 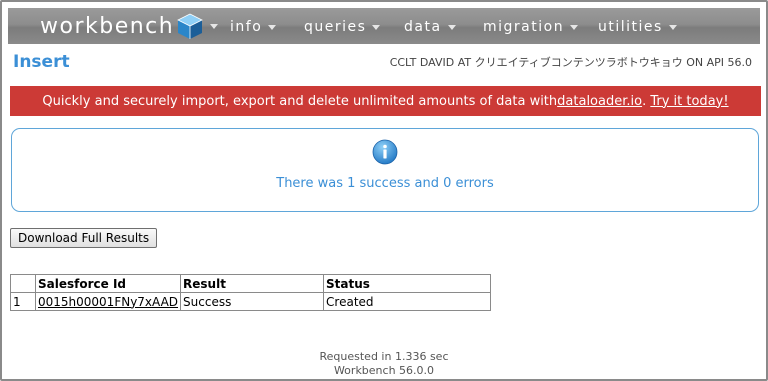 I want to click on dataloader-link: dataloader.io, so click(x=599, y=101).